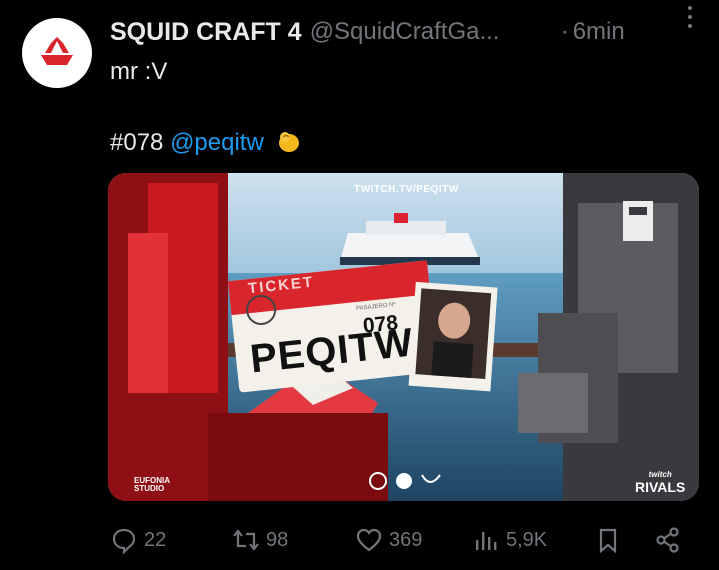 The image size is (719, 570). I want to click on retweet-button: 98, so click(260, 540).